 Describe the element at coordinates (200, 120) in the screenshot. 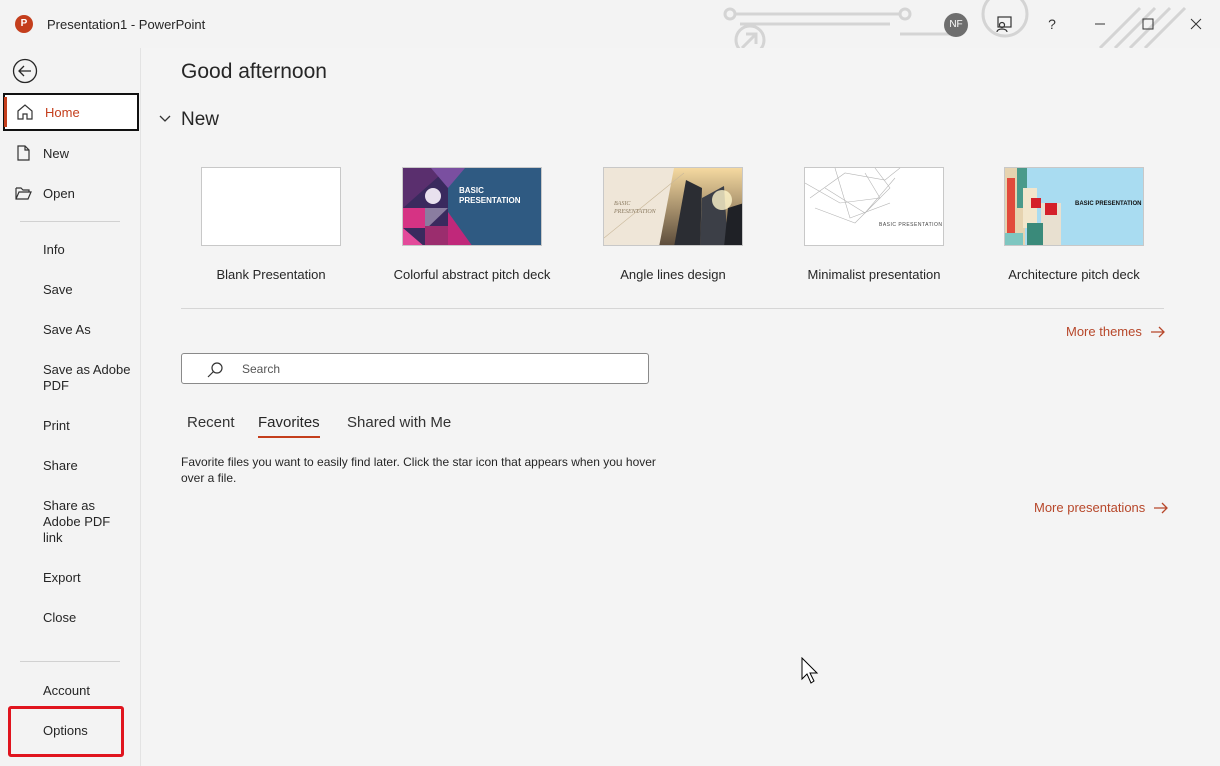

I see `new-section-title: New` at that location.